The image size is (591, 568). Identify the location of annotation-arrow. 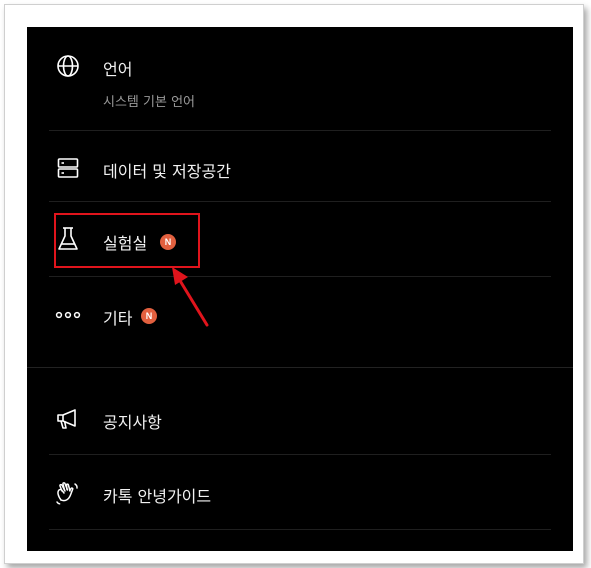
(190, 297).